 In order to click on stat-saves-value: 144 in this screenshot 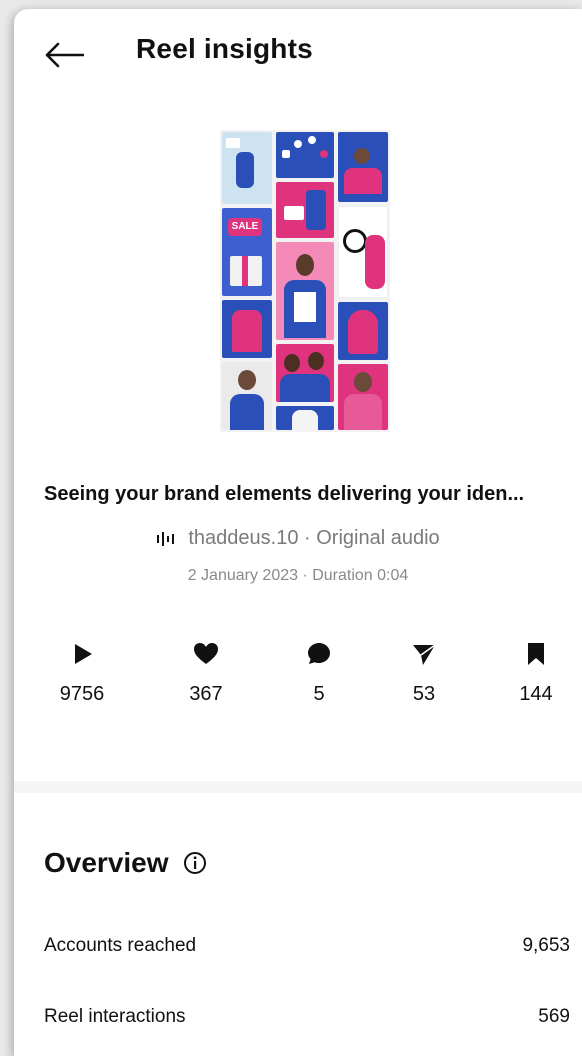, I will do `click(536, 694)`.